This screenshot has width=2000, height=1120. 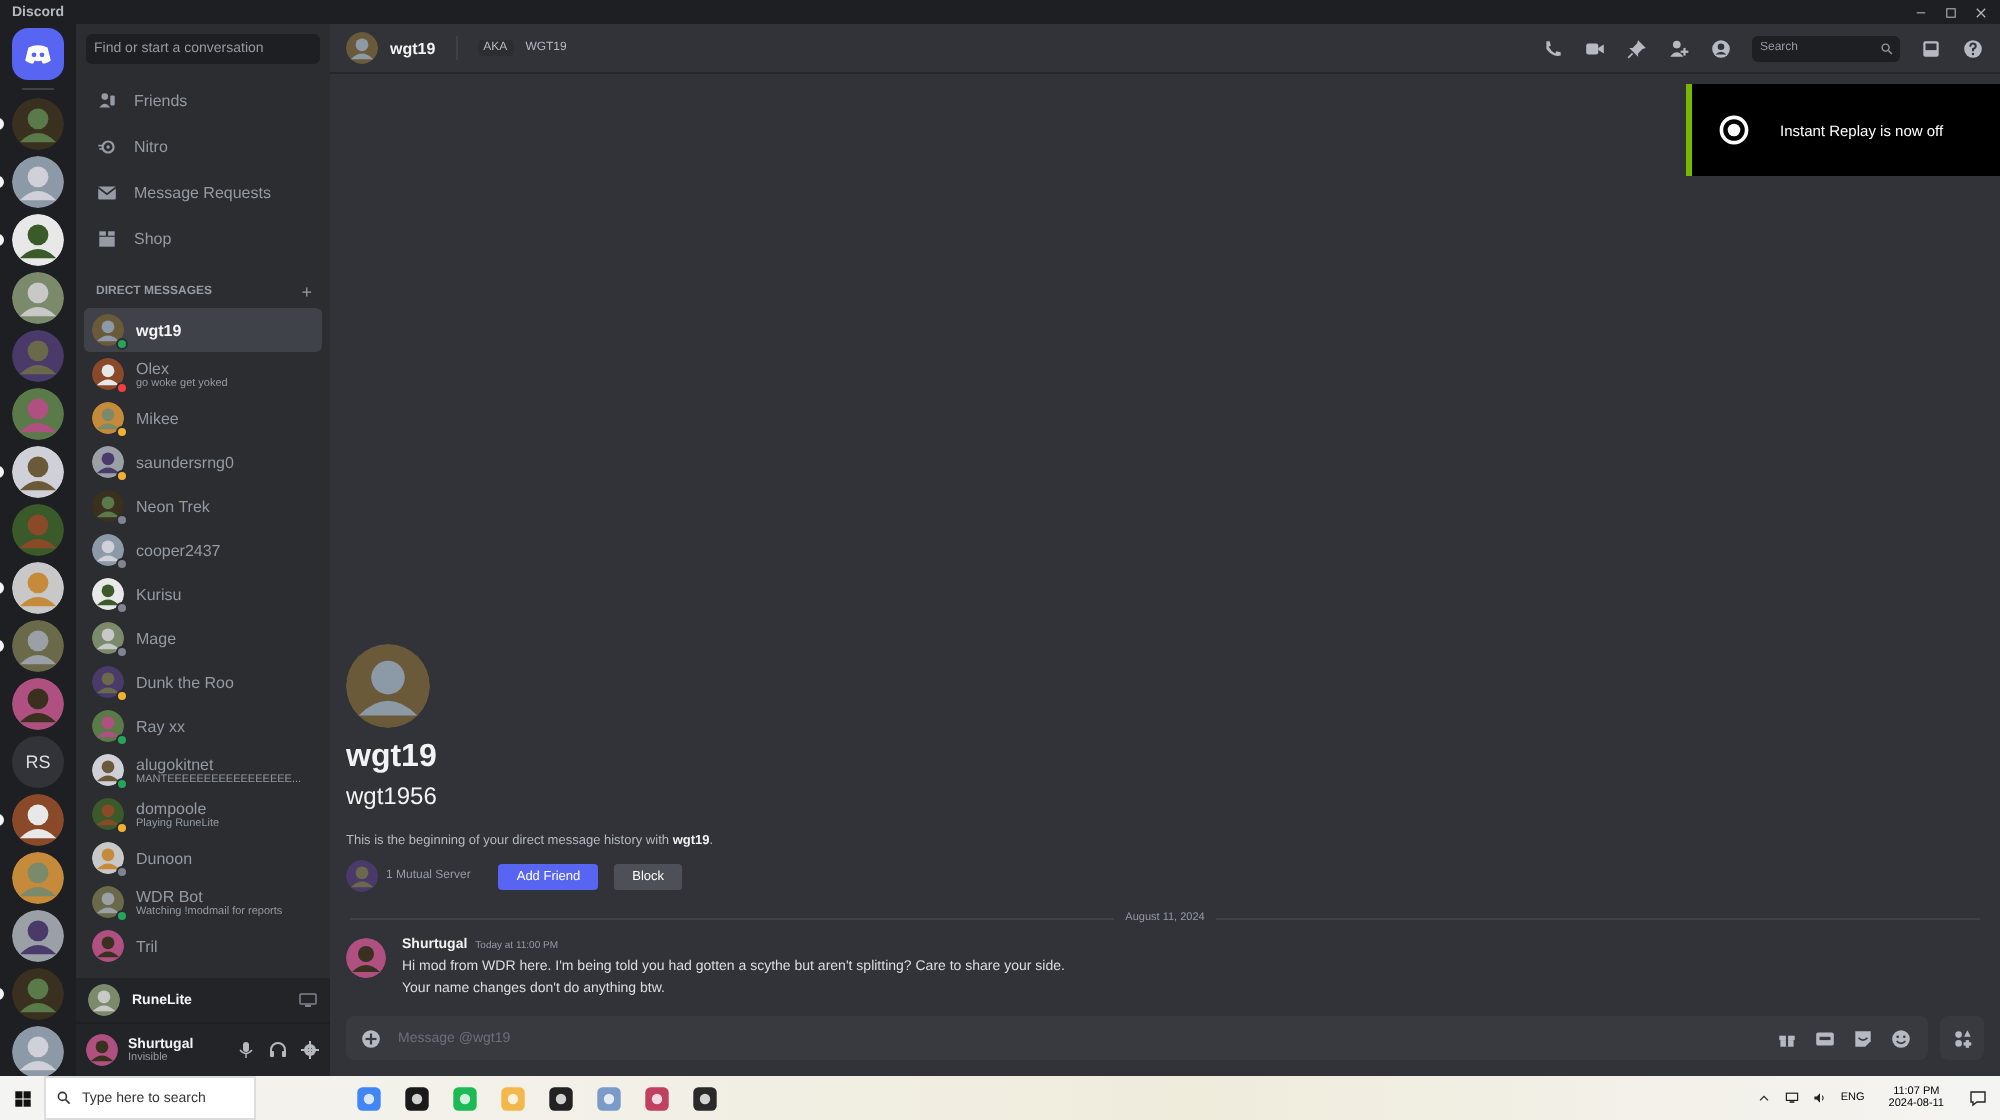 What do you see at coordinates (172, 808) in the screenshot?
I see `dm-name: dompoole` at bounding box center [172, 808].